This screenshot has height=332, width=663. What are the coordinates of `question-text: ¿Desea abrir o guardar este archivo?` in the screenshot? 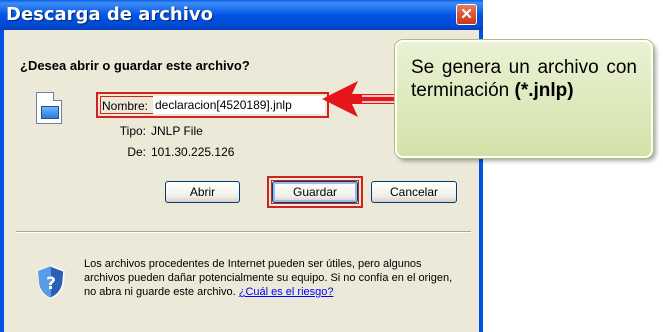 It's located at (135, 65).